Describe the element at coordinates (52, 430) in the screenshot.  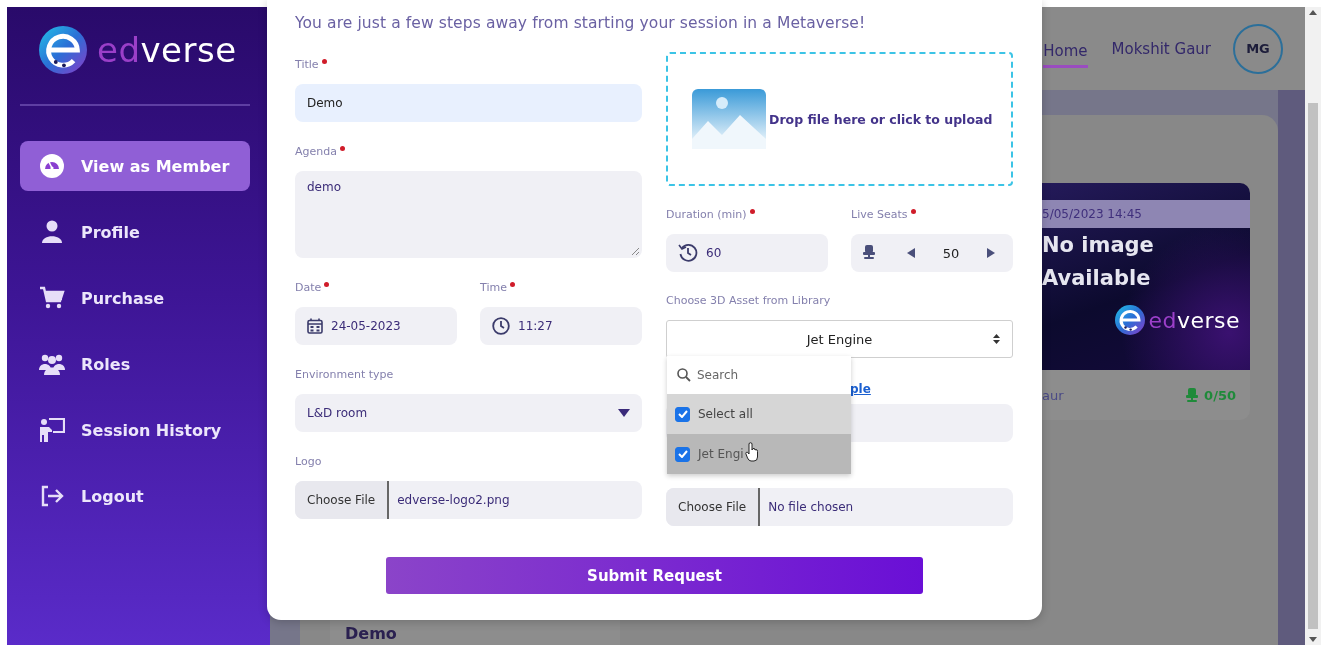
I see `presenter-icon` at that location.